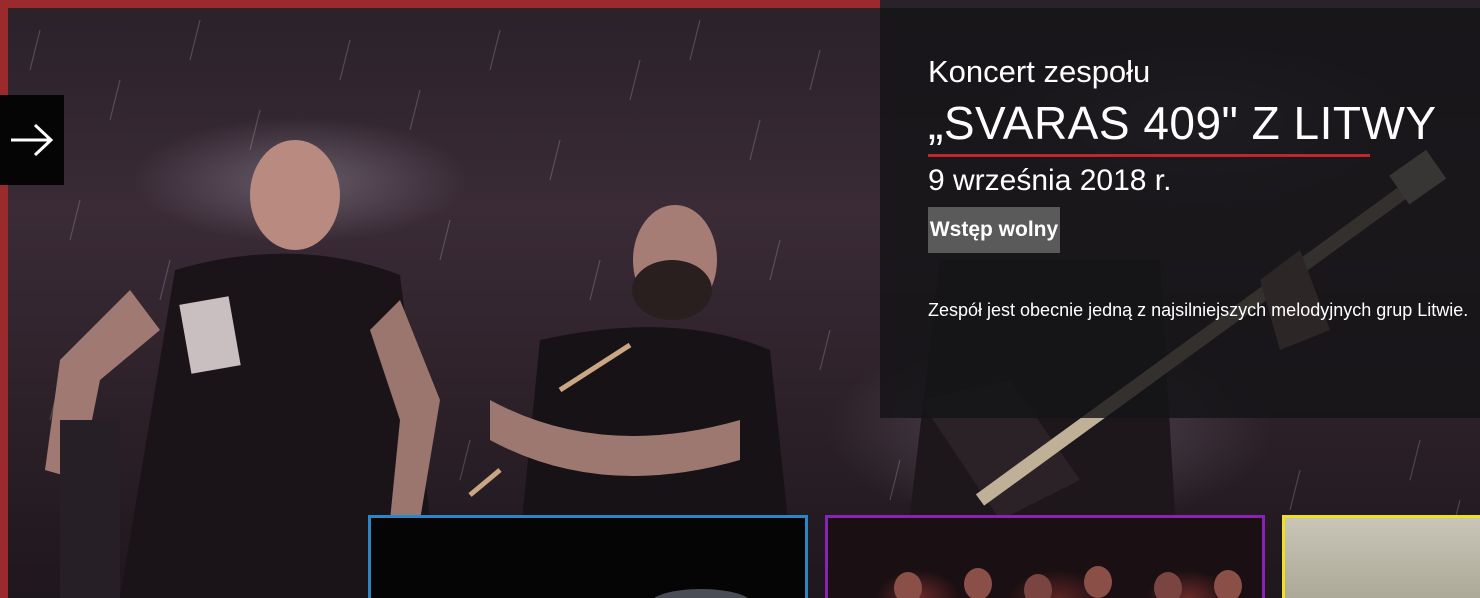 Image resolution: width=1480 pixels, height=598 pixels. I want to click on frame-left-border, so click(4, 299).